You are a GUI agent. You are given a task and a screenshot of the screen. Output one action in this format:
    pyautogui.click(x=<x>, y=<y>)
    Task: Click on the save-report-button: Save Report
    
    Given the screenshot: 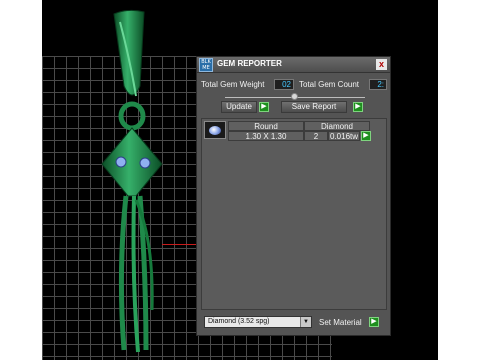 What is the action you would take?
    pyautogui.click(x=314, y=107)
    